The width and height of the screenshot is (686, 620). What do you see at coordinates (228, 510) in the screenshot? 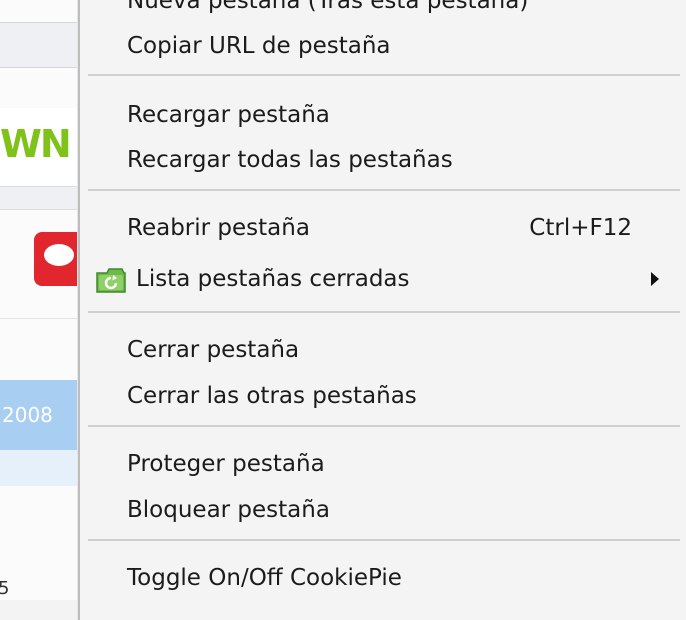
I see `menu-item-label: Bloquear pestaña` at bounding box center [228, 510].